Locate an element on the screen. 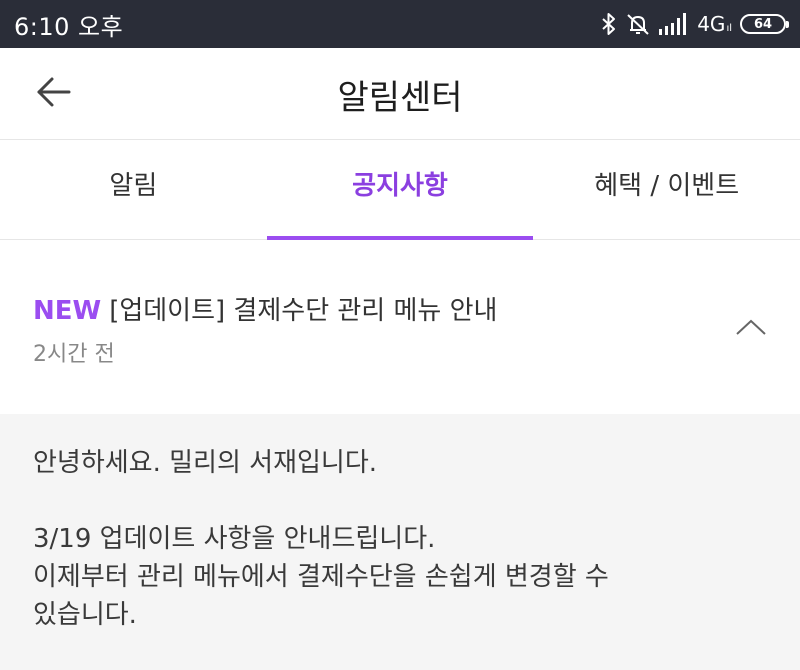  network-type: 4G ıl is located at coordinates (714, 24).